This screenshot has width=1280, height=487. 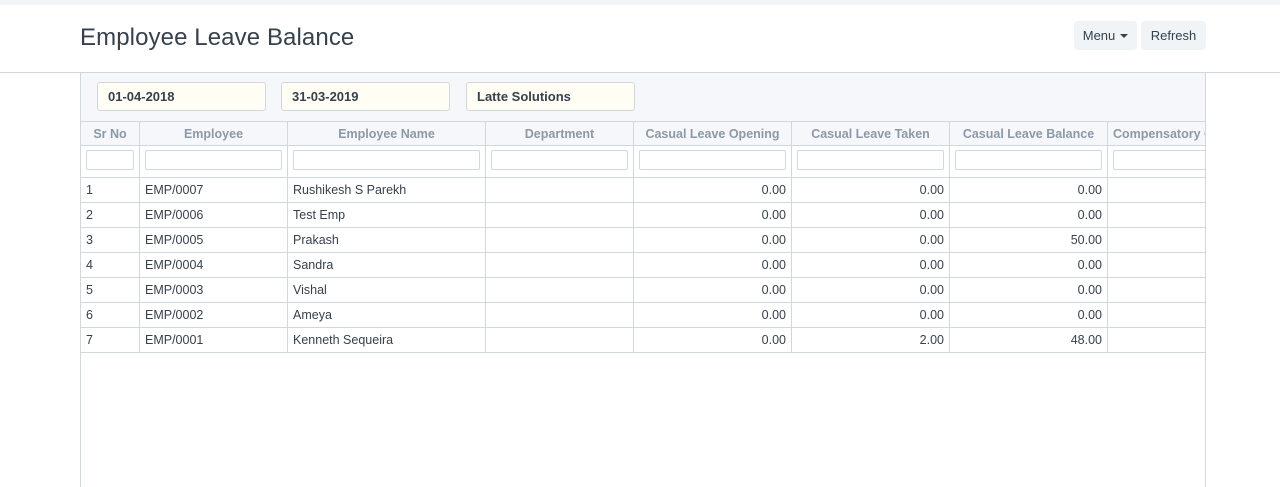 I want to click on table-cell-employee: EMP/0004, so click(x=214, y=265).